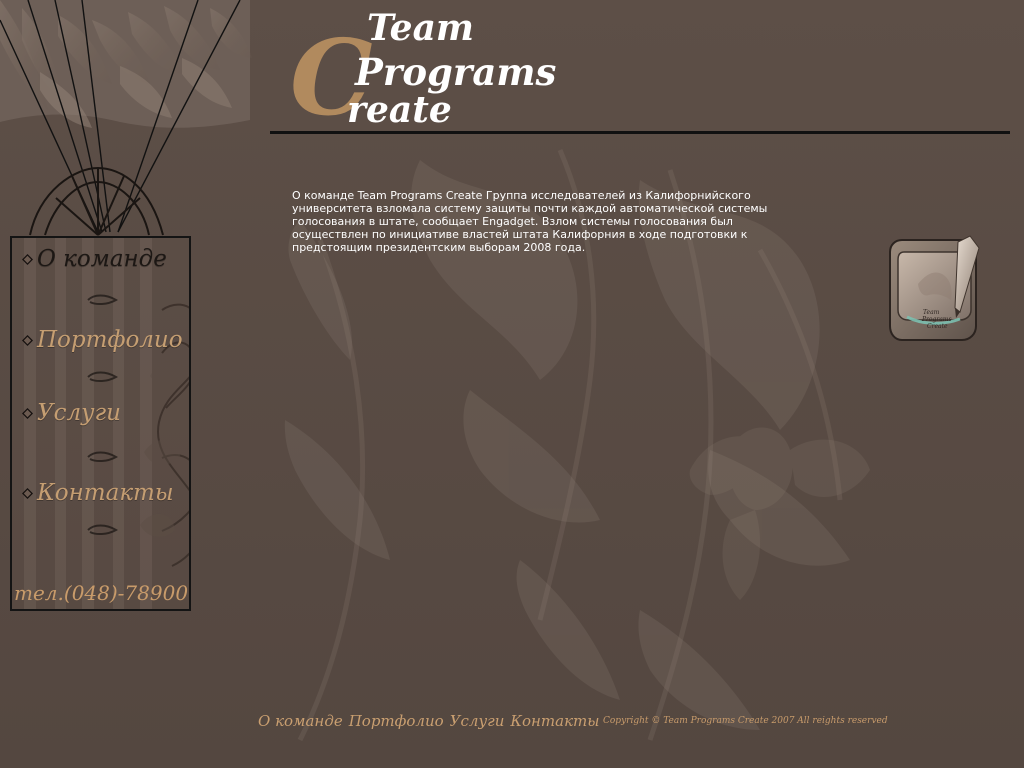 Image resolution: width=1024 pixels, height=768 pixels. What do you see at coordinates (94, 259) in the screenshot?
I see `sidebar-item-about: О команде` at bounding box center [94, 259].